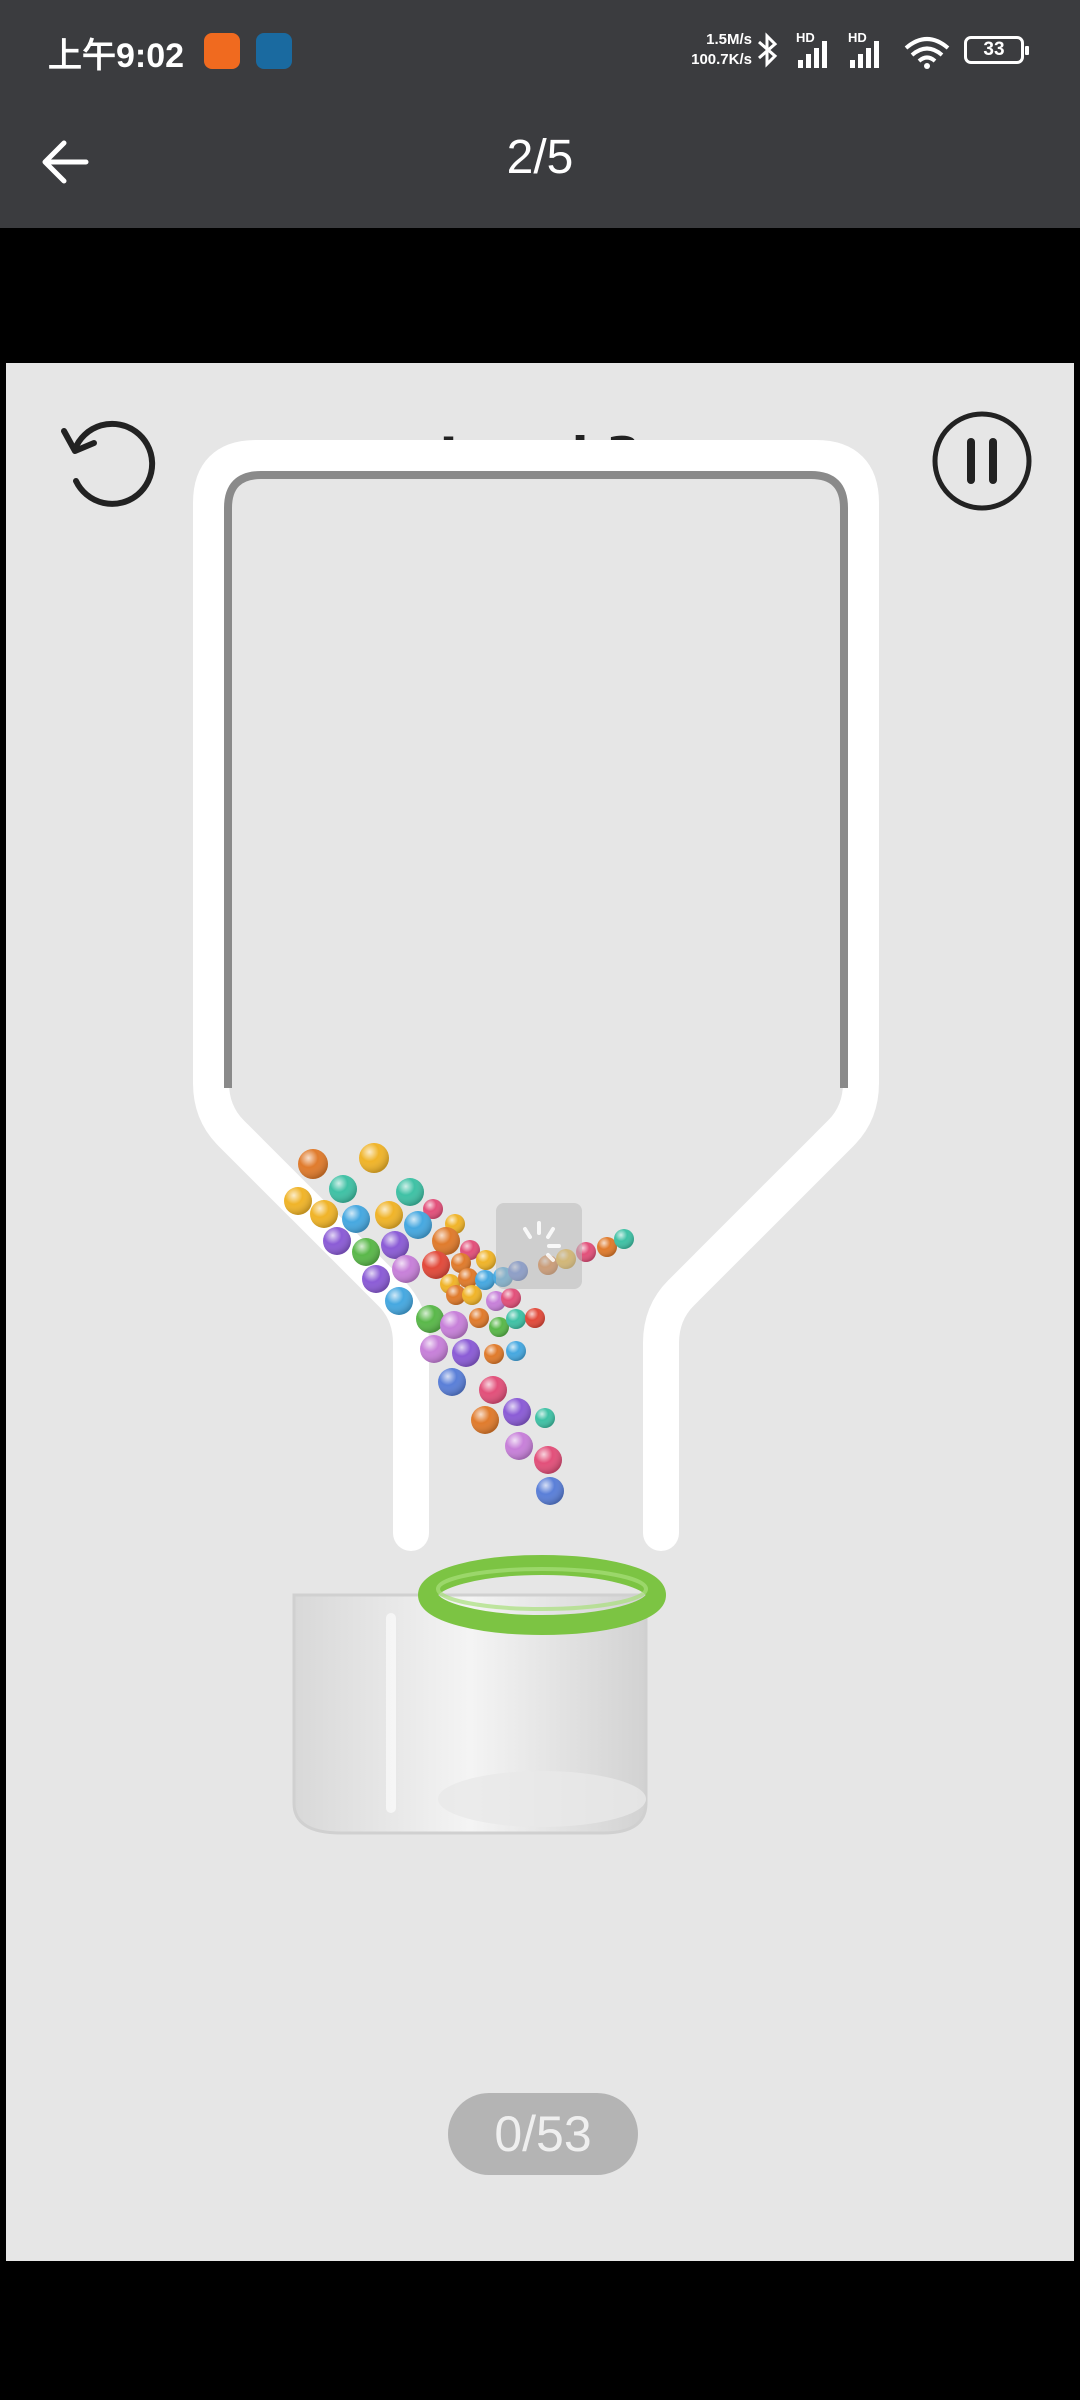 The height and width of the screenshot is (2400, 1080). What do you see at coordinates (717, 50) in the screenshot?
I see `network-speed: 1.5M/s 100.7K/s` at bounding box center [717, 50].